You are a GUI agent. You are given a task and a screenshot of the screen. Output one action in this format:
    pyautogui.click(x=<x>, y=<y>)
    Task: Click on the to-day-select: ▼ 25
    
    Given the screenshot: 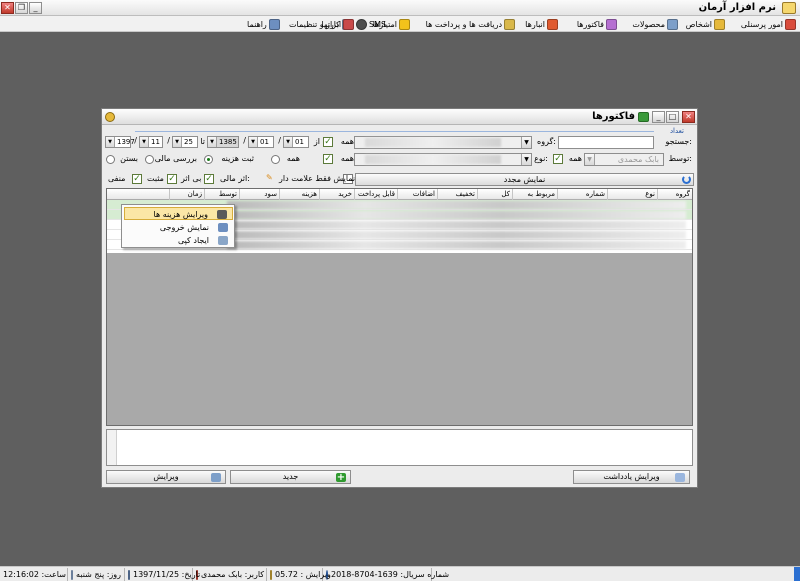 What is the action you would take?
    pyautogui.click(x=185, y=142)
    